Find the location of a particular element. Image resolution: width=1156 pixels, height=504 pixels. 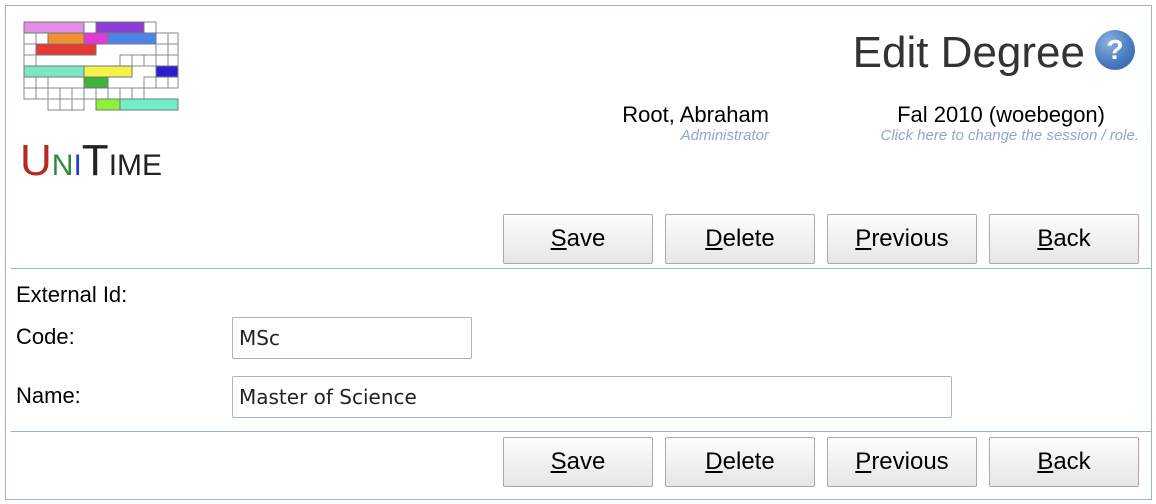

save-button-top: Save is located at coordinates (578, 239).